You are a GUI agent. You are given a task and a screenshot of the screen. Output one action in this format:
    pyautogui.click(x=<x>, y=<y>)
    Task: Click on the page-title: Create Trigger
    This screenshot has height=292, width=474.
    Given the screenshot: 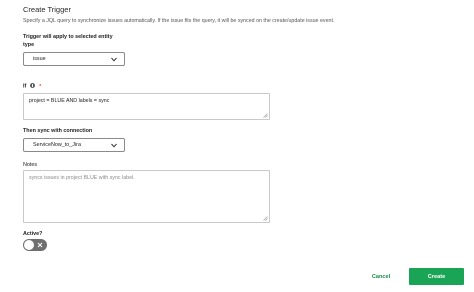 What is the action you would take?
    pyautogui.click(x=47, y=9)
    